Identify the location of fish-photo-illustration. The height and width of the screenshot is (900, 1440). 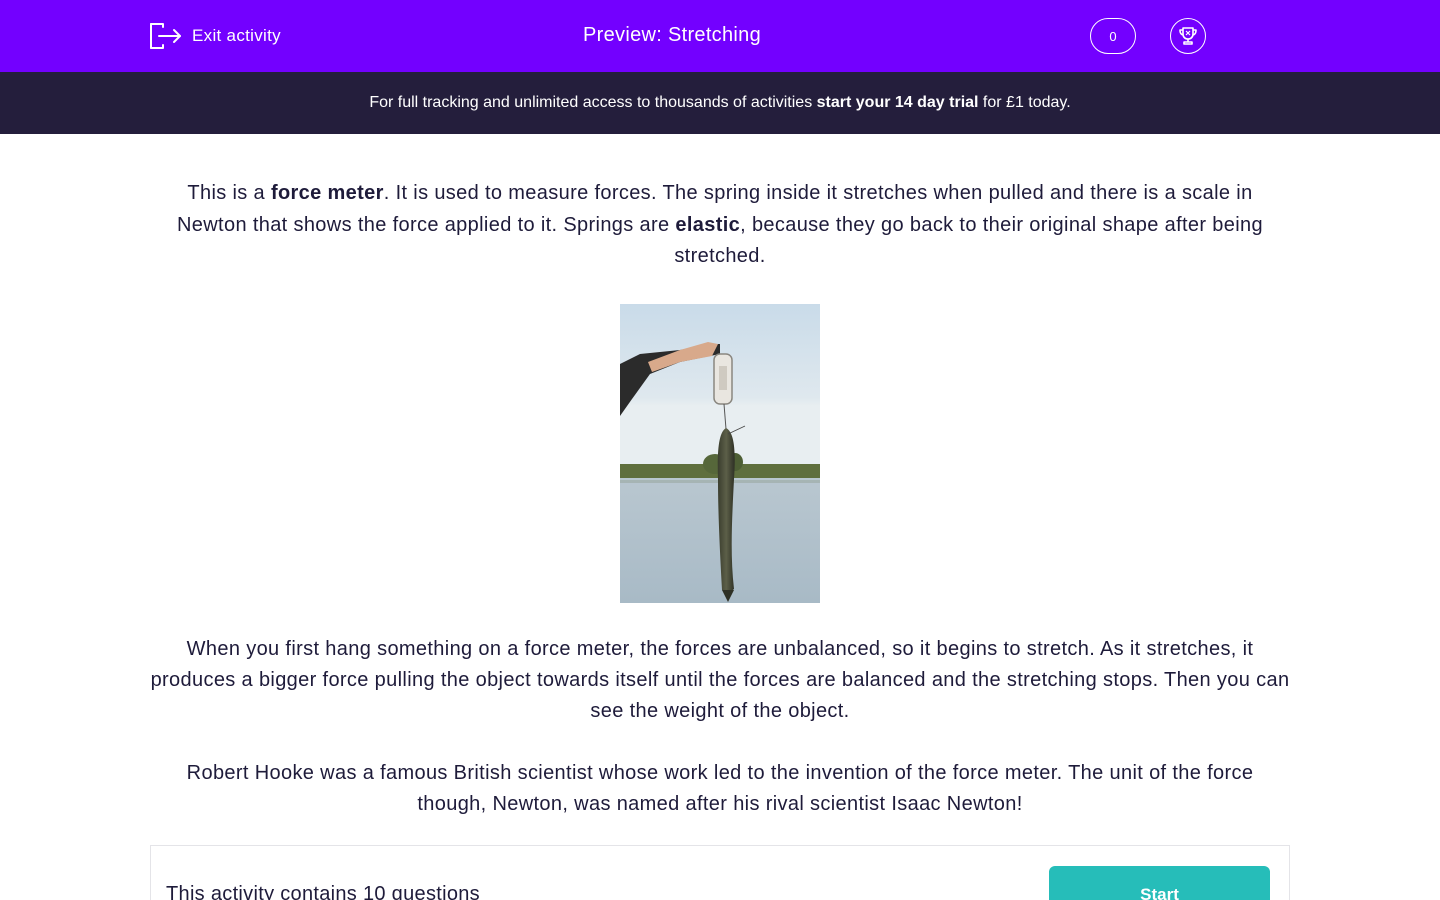
(720, 453).